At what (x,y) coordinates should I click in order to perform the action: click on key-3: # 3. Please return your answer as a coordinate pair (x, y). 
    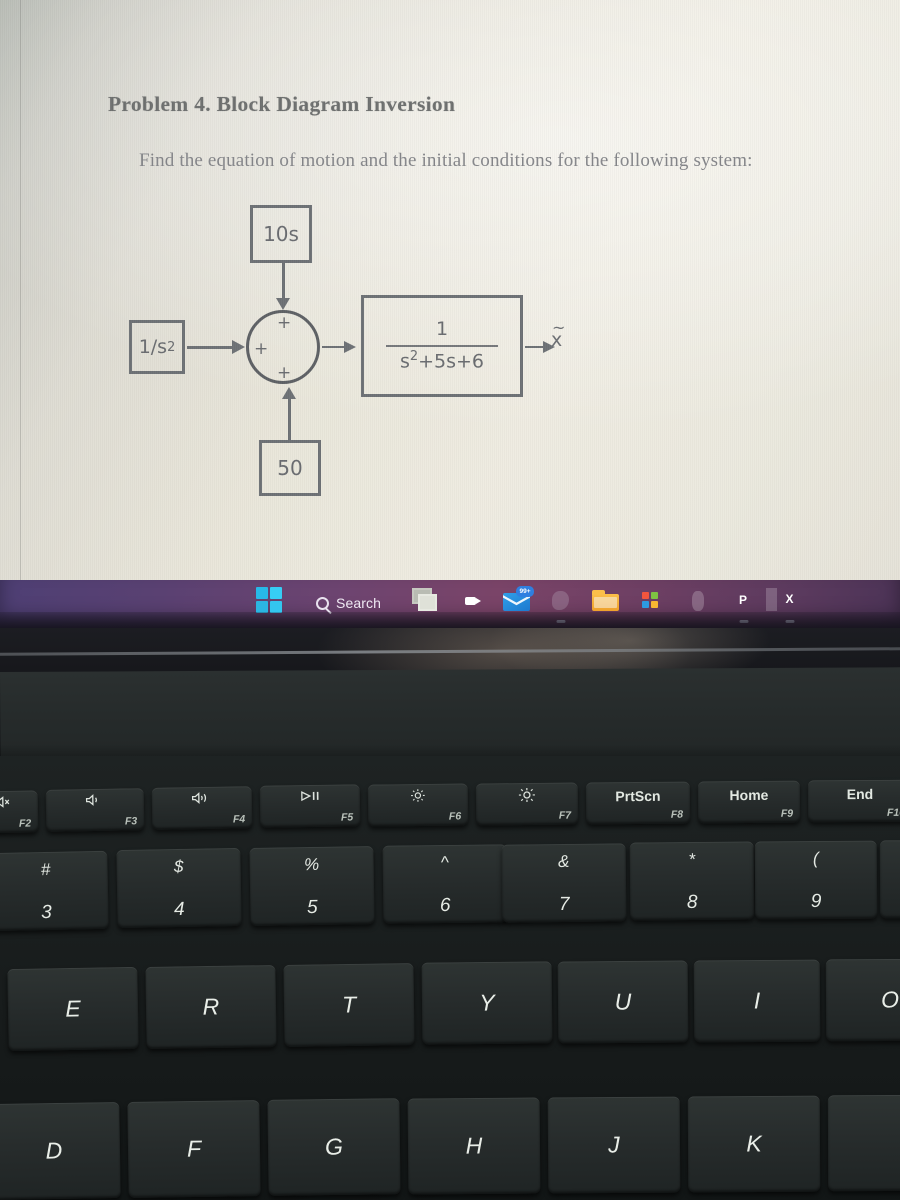
    Looking at the image, I should click on (54, 891).